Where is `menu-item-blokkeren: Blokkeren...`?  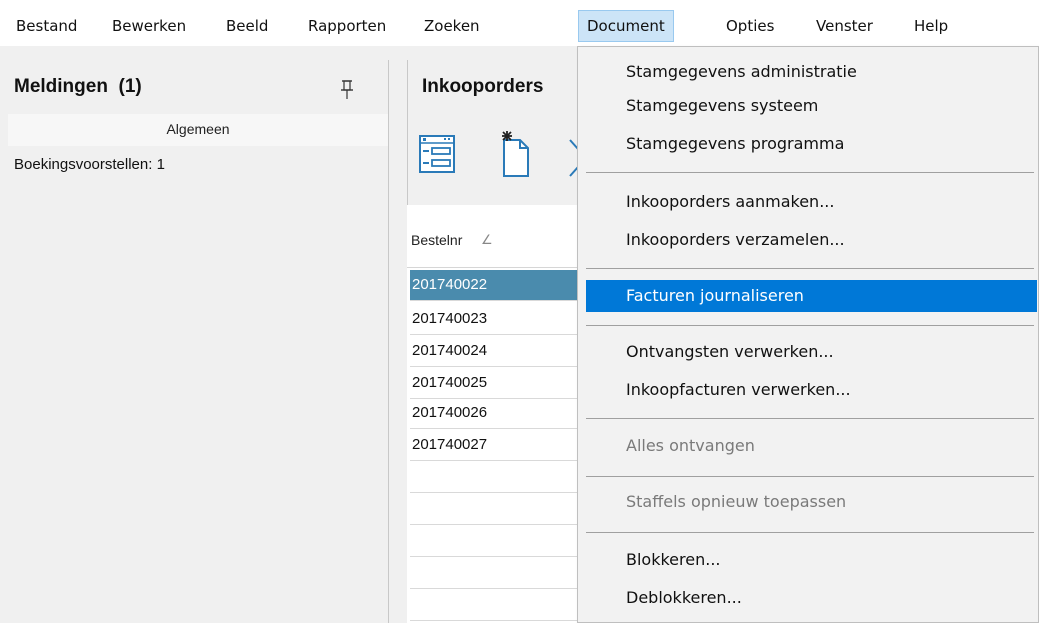 menu-item-blokkeren: Blokkeren... is located at coordinates (811, 560).